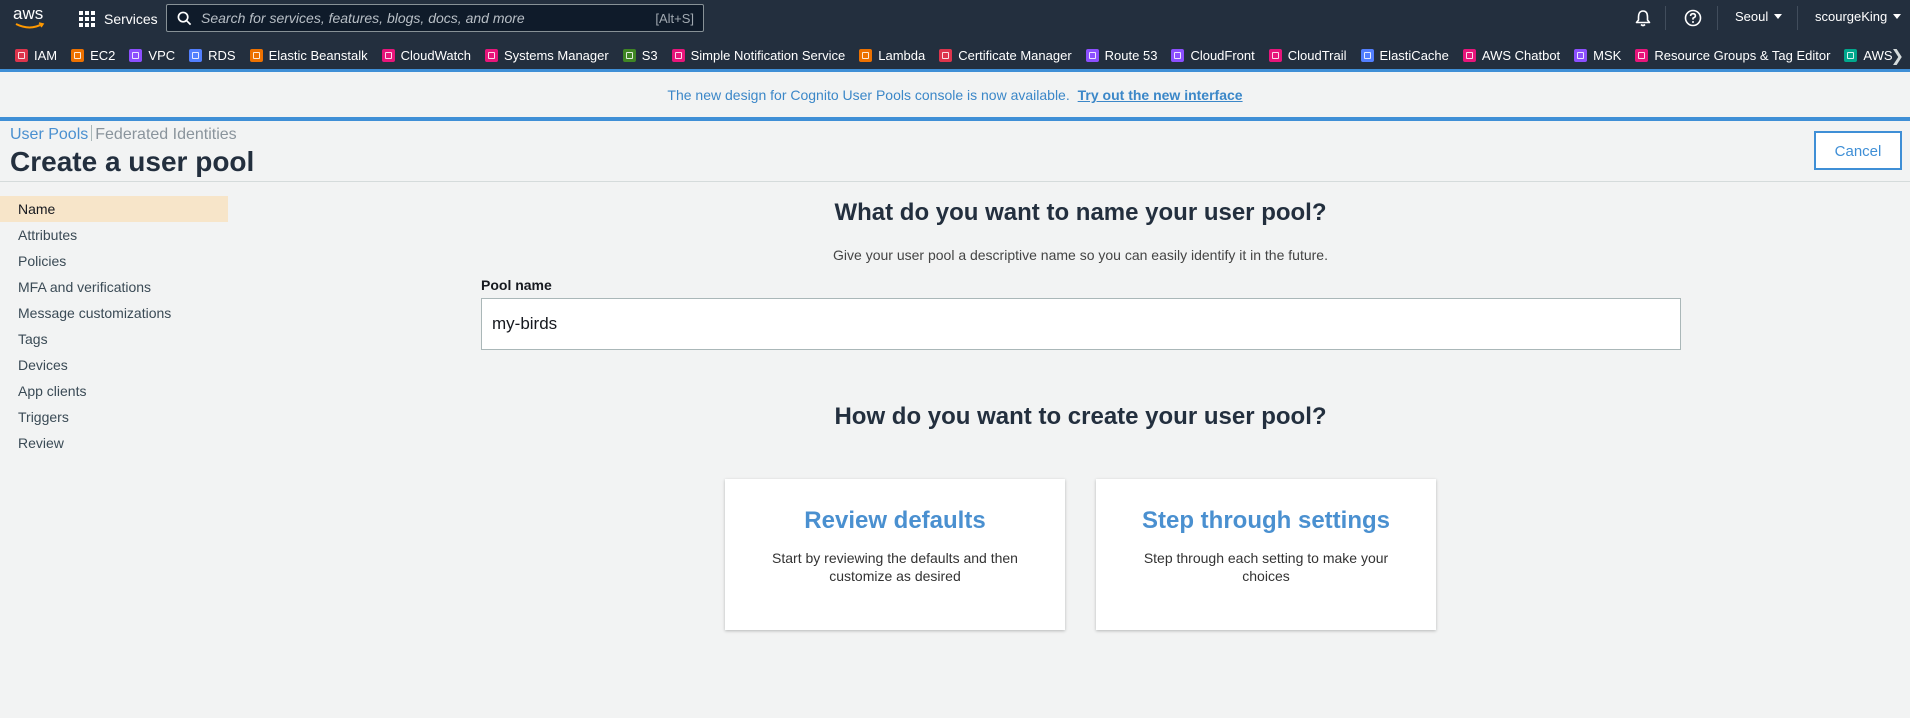 Image resolution: width=1910 pixels, height=718 pixels. Describe the element at coordinates (114, 313) in the screenshot. I see `step-message-customizations: Message customizations` at that location.